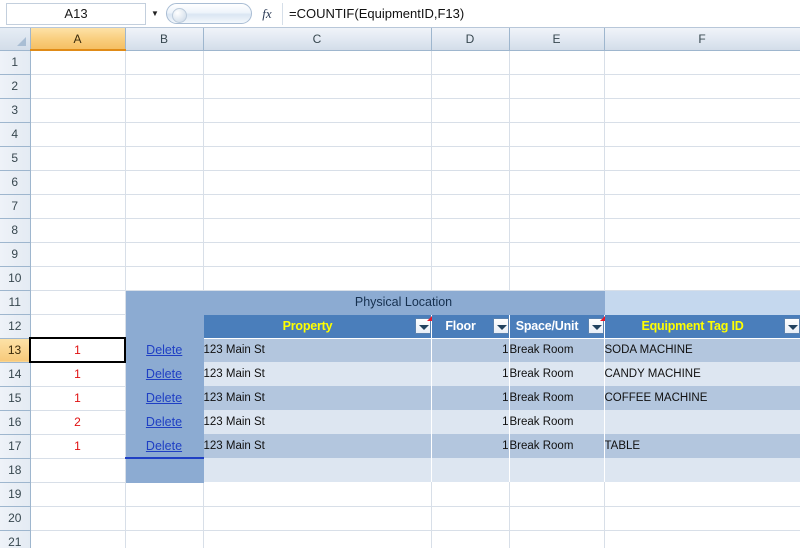 Image resolution: width=800 pixels, height=548 pixels. What do you see at coordinates (77, 350) in the screenshot?
I see `cell-a13-count: 1` at bounding box center [77, 350].